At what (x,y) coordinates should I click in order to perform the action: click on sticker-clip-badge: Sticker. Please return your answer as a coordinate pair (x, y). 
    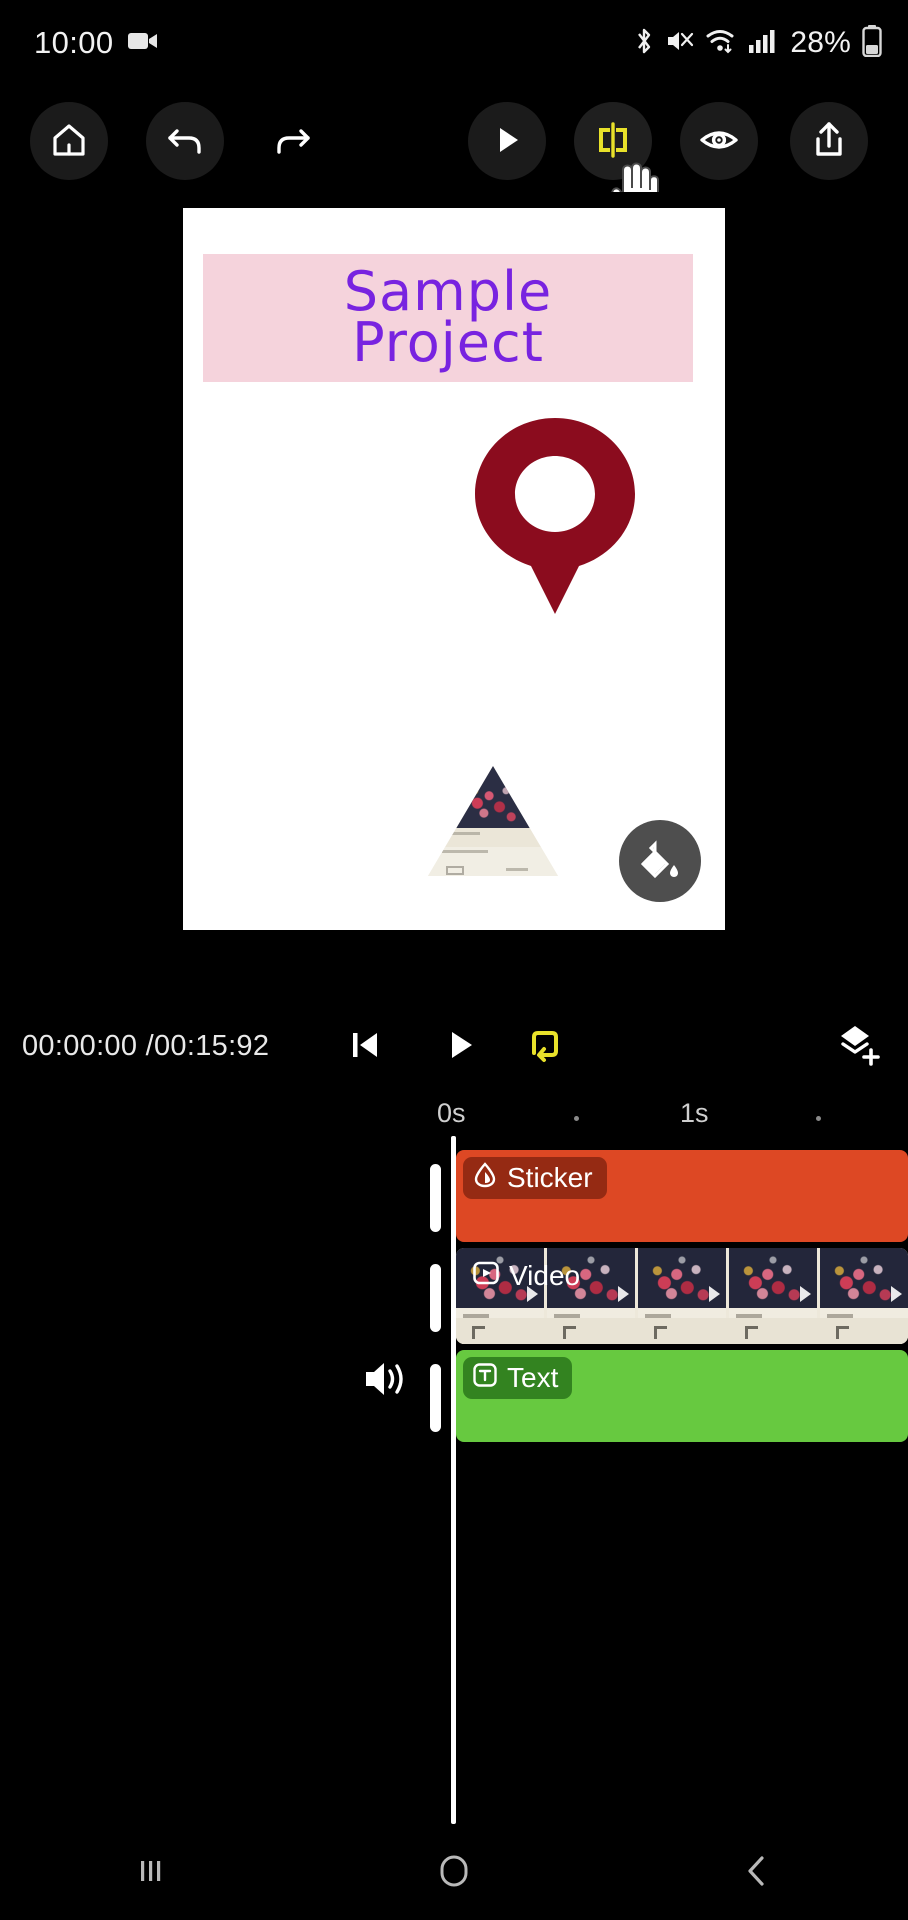
    Looking at the image, I should click on (535, 1178).